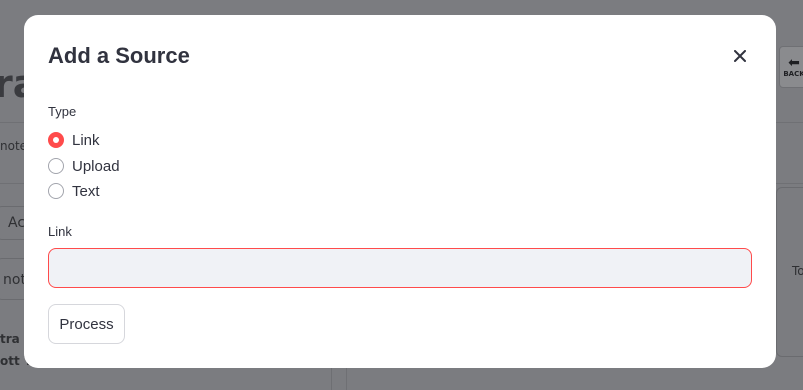 The image size is (803, 390). Describe the element at coordinates (62, 111) in the screenshot. I see `type-label: Type` at that location.